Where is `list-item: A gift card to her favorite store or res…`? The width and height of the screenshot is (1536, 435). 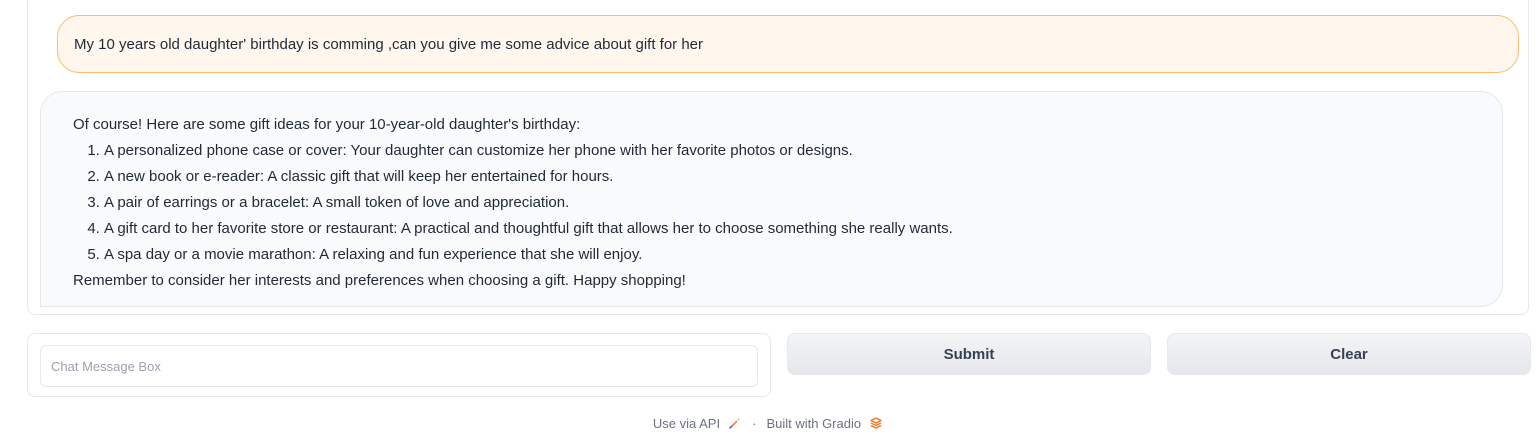 list-item: A gift card to her favorite store or res… is located at coordinates (787, 229).